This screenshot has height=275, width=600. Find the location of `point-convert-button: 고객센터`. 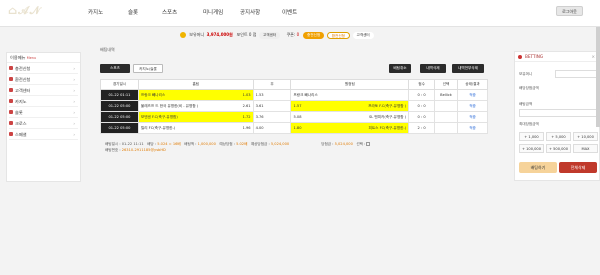

point-convert-button: 고객센터 is located at coordinates (269, 35).